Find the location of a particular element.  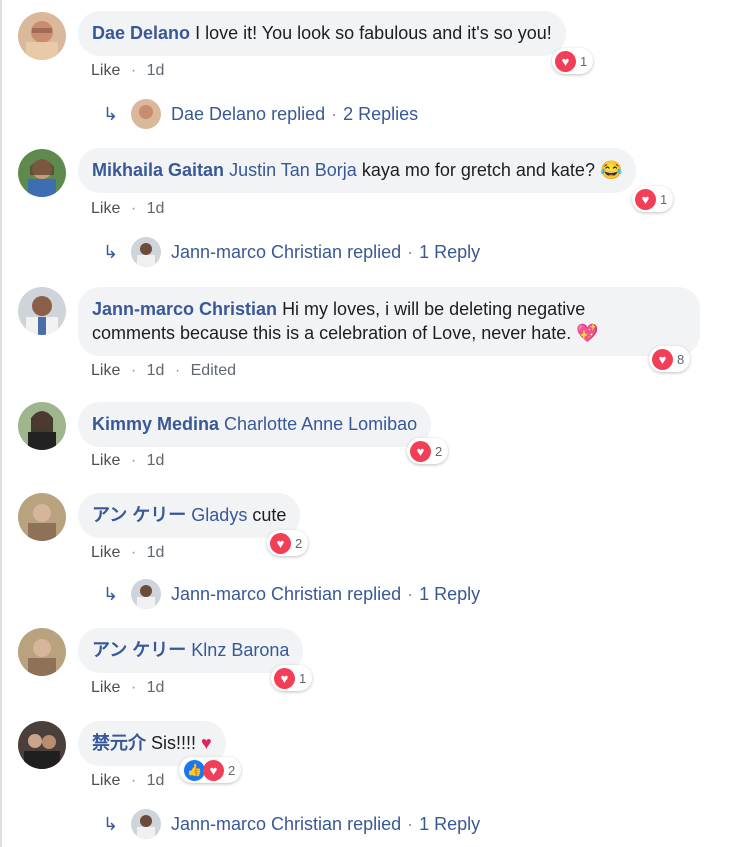

sparkling-heart-emoji-icon: 💖 is located at coordinates (587, 333).